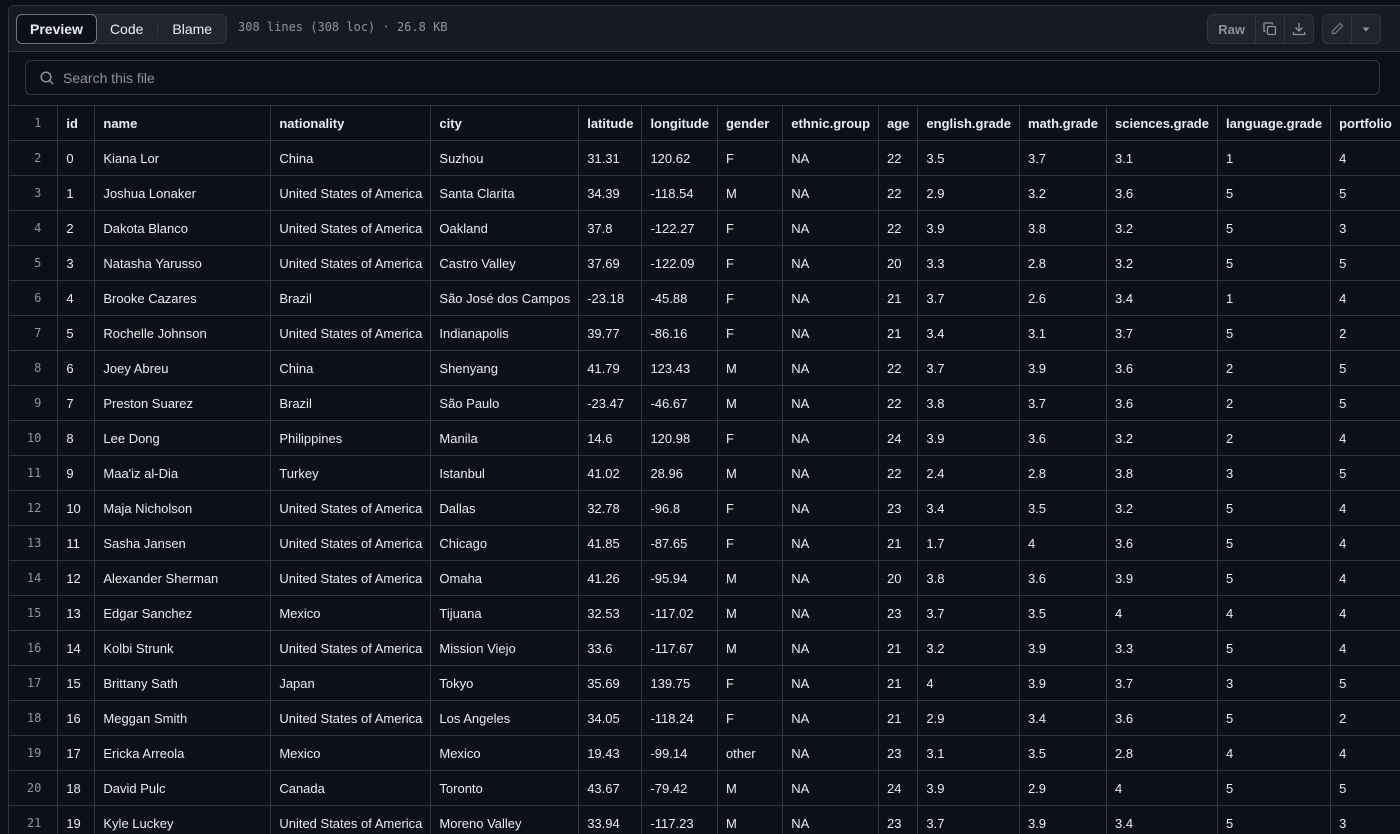 The width and height of the screenshot is (1400, 834). I want to click on tab-preview: Preview, so click(56, 29).